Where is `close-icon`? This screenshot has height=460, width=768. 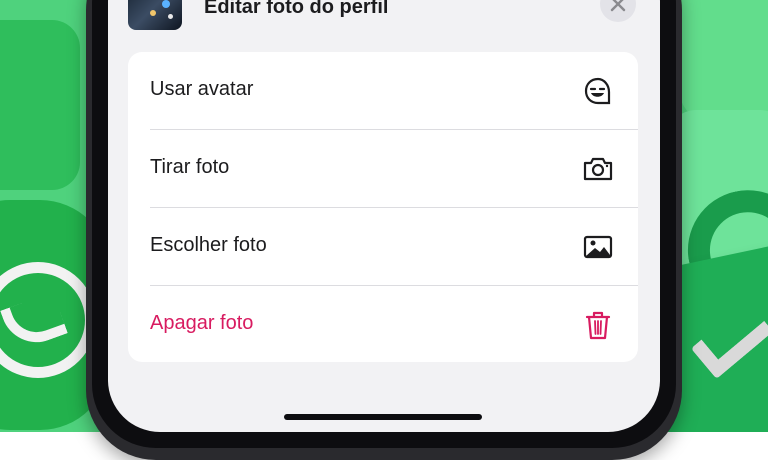
close-icon is located at coordinates (618, 6).